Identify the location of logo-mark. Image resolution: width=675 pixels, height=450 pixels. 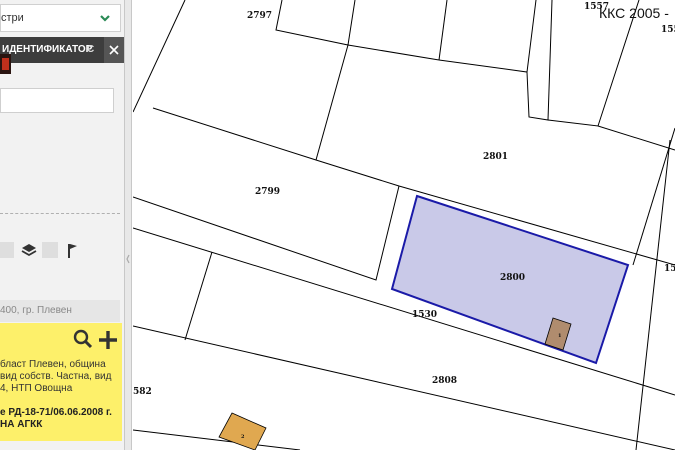
(5, 64).